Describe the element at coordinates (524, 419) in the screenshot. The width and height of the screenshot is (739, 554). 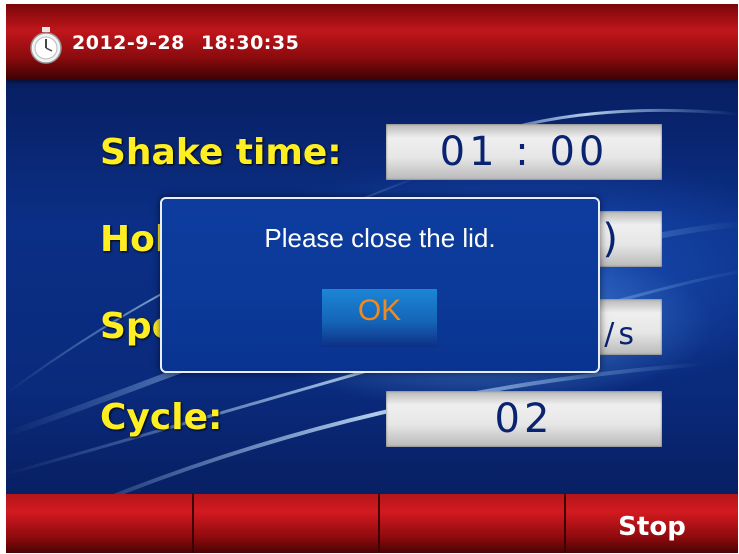
I see `cycle-value: 02` at that location.